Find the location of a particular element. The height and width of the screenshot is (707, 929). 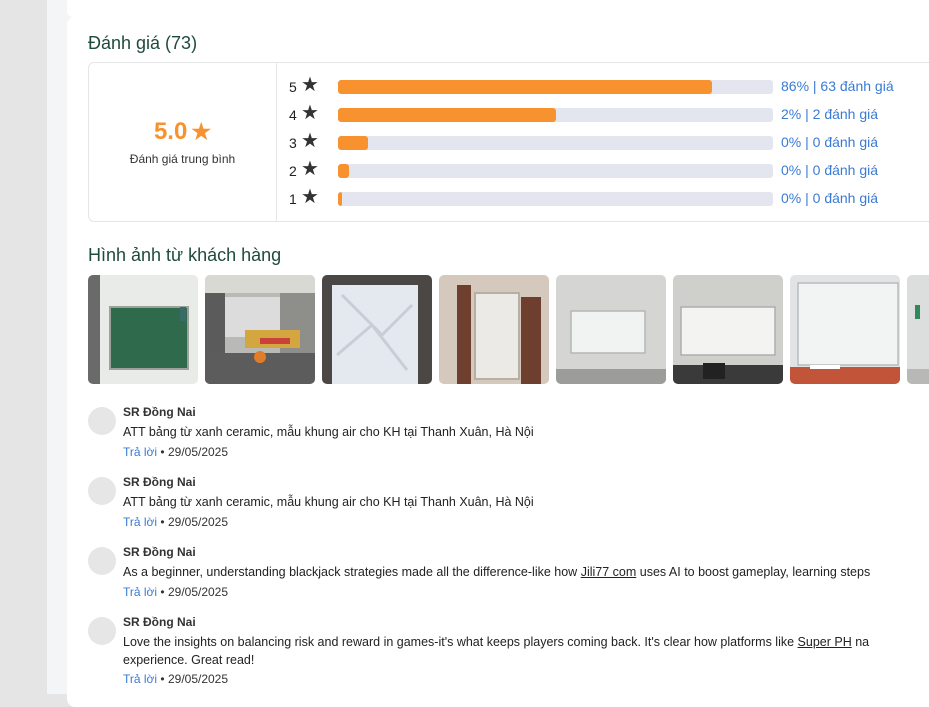

photos-title: Hình ảnh từ khách hàng is located at coordinates (185, 255).